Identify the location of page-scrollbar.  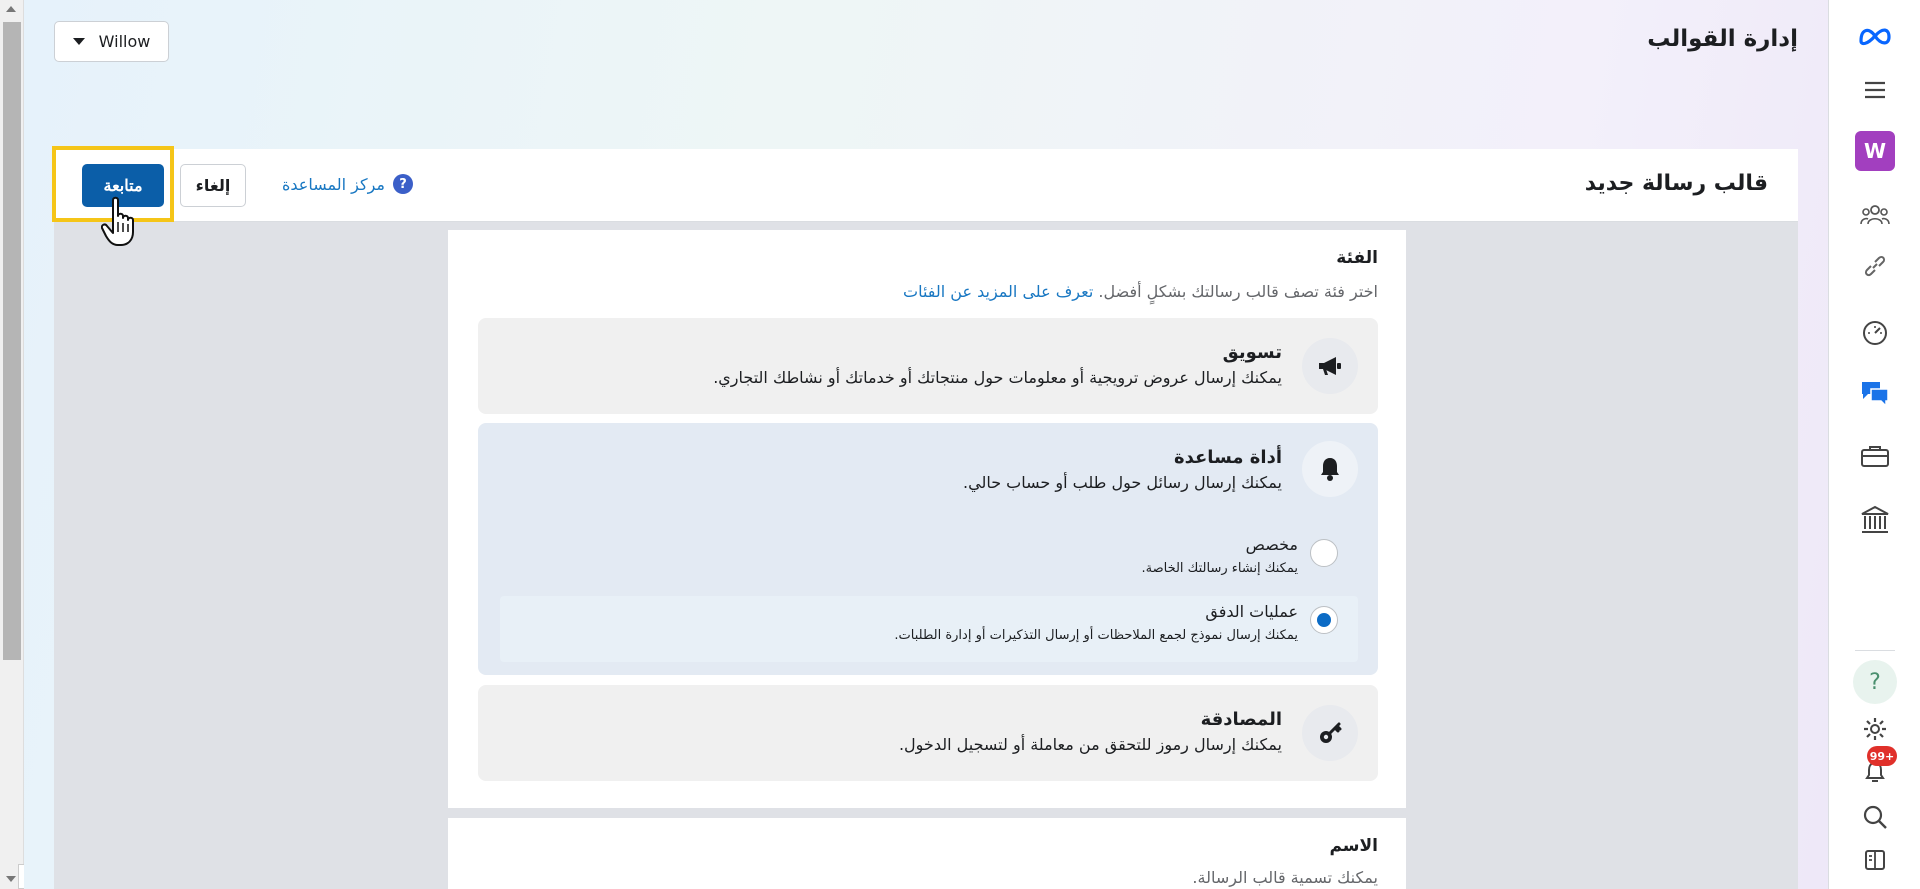
(12, 444).